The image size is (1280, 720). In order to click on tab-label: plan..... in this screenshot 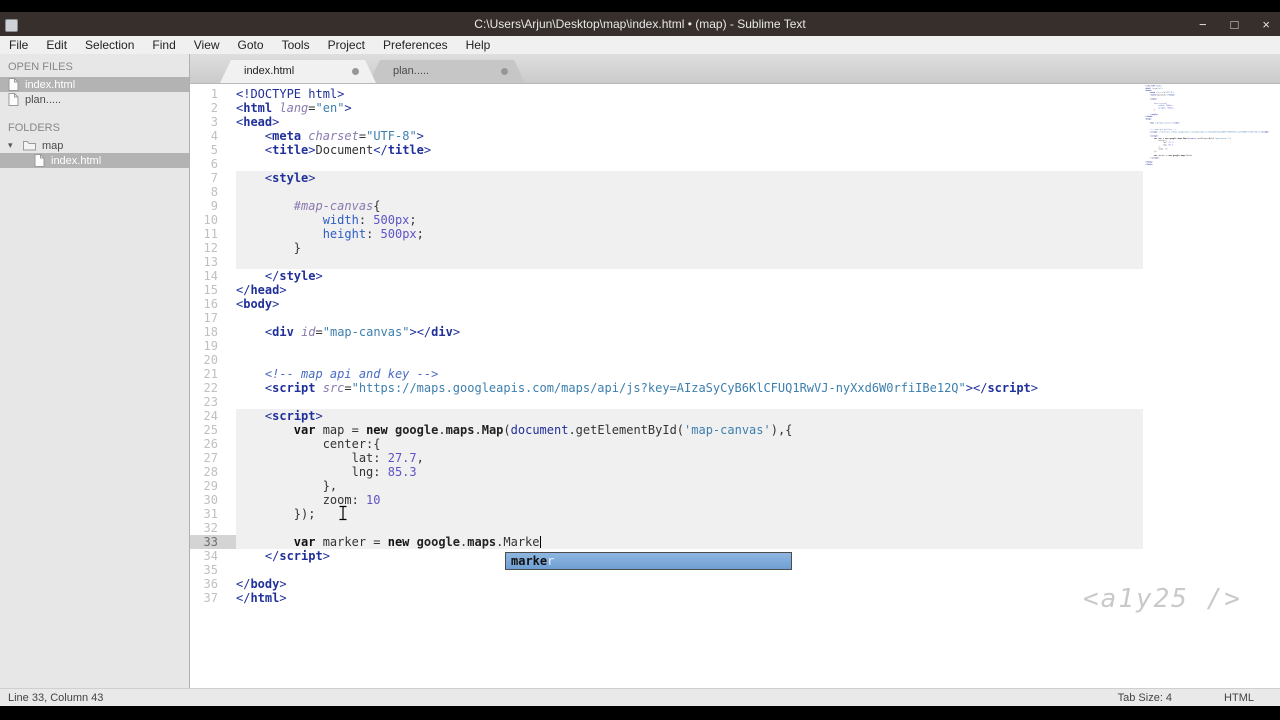, I will do `click(411, 71)`.